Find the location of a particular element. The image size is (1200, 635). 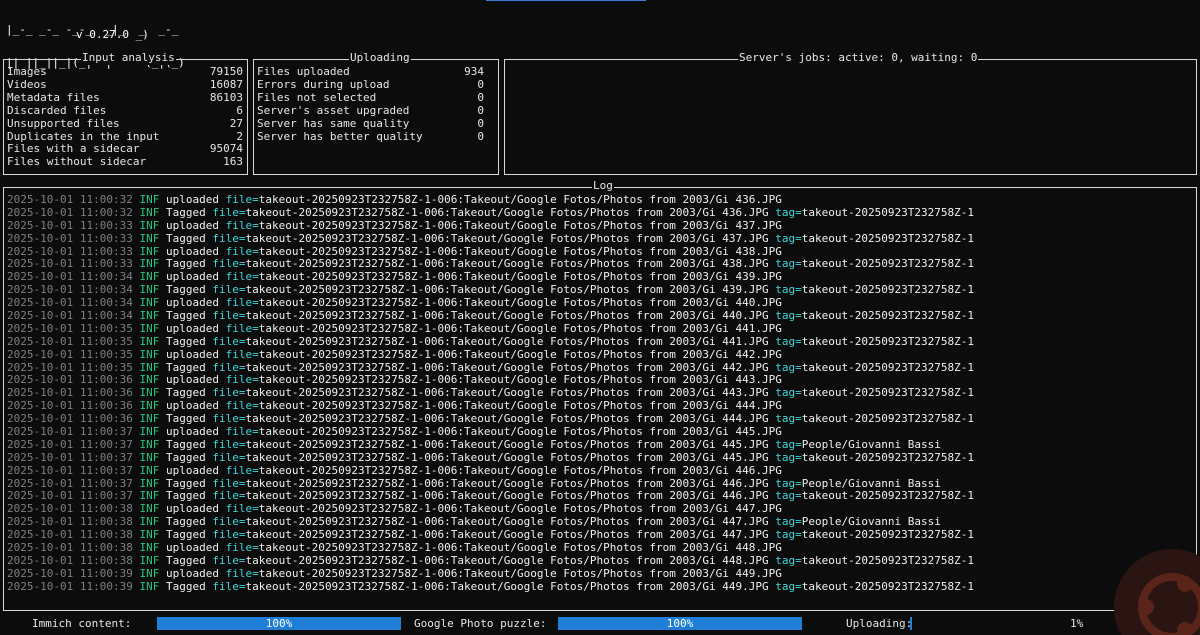

stat-label: Server has same quality is located at coordinates (333, 123).